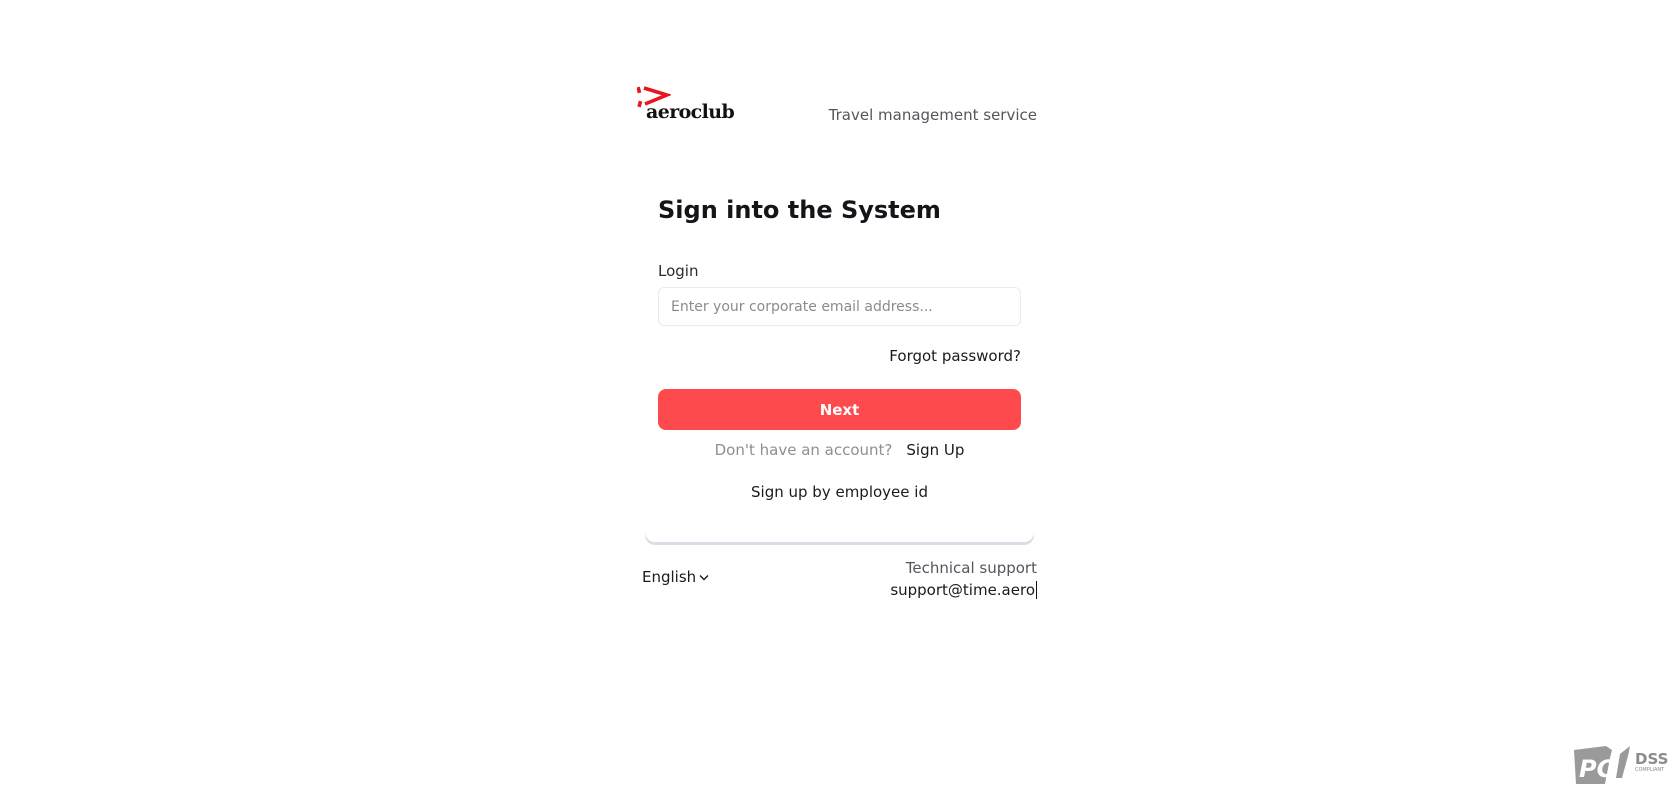 This screenshot has width=1680, height=794. What do you see at coordinates (971, 568) in the screenshot?
I see `technical-support-label: Technical support` at bounding box center [971, 568].